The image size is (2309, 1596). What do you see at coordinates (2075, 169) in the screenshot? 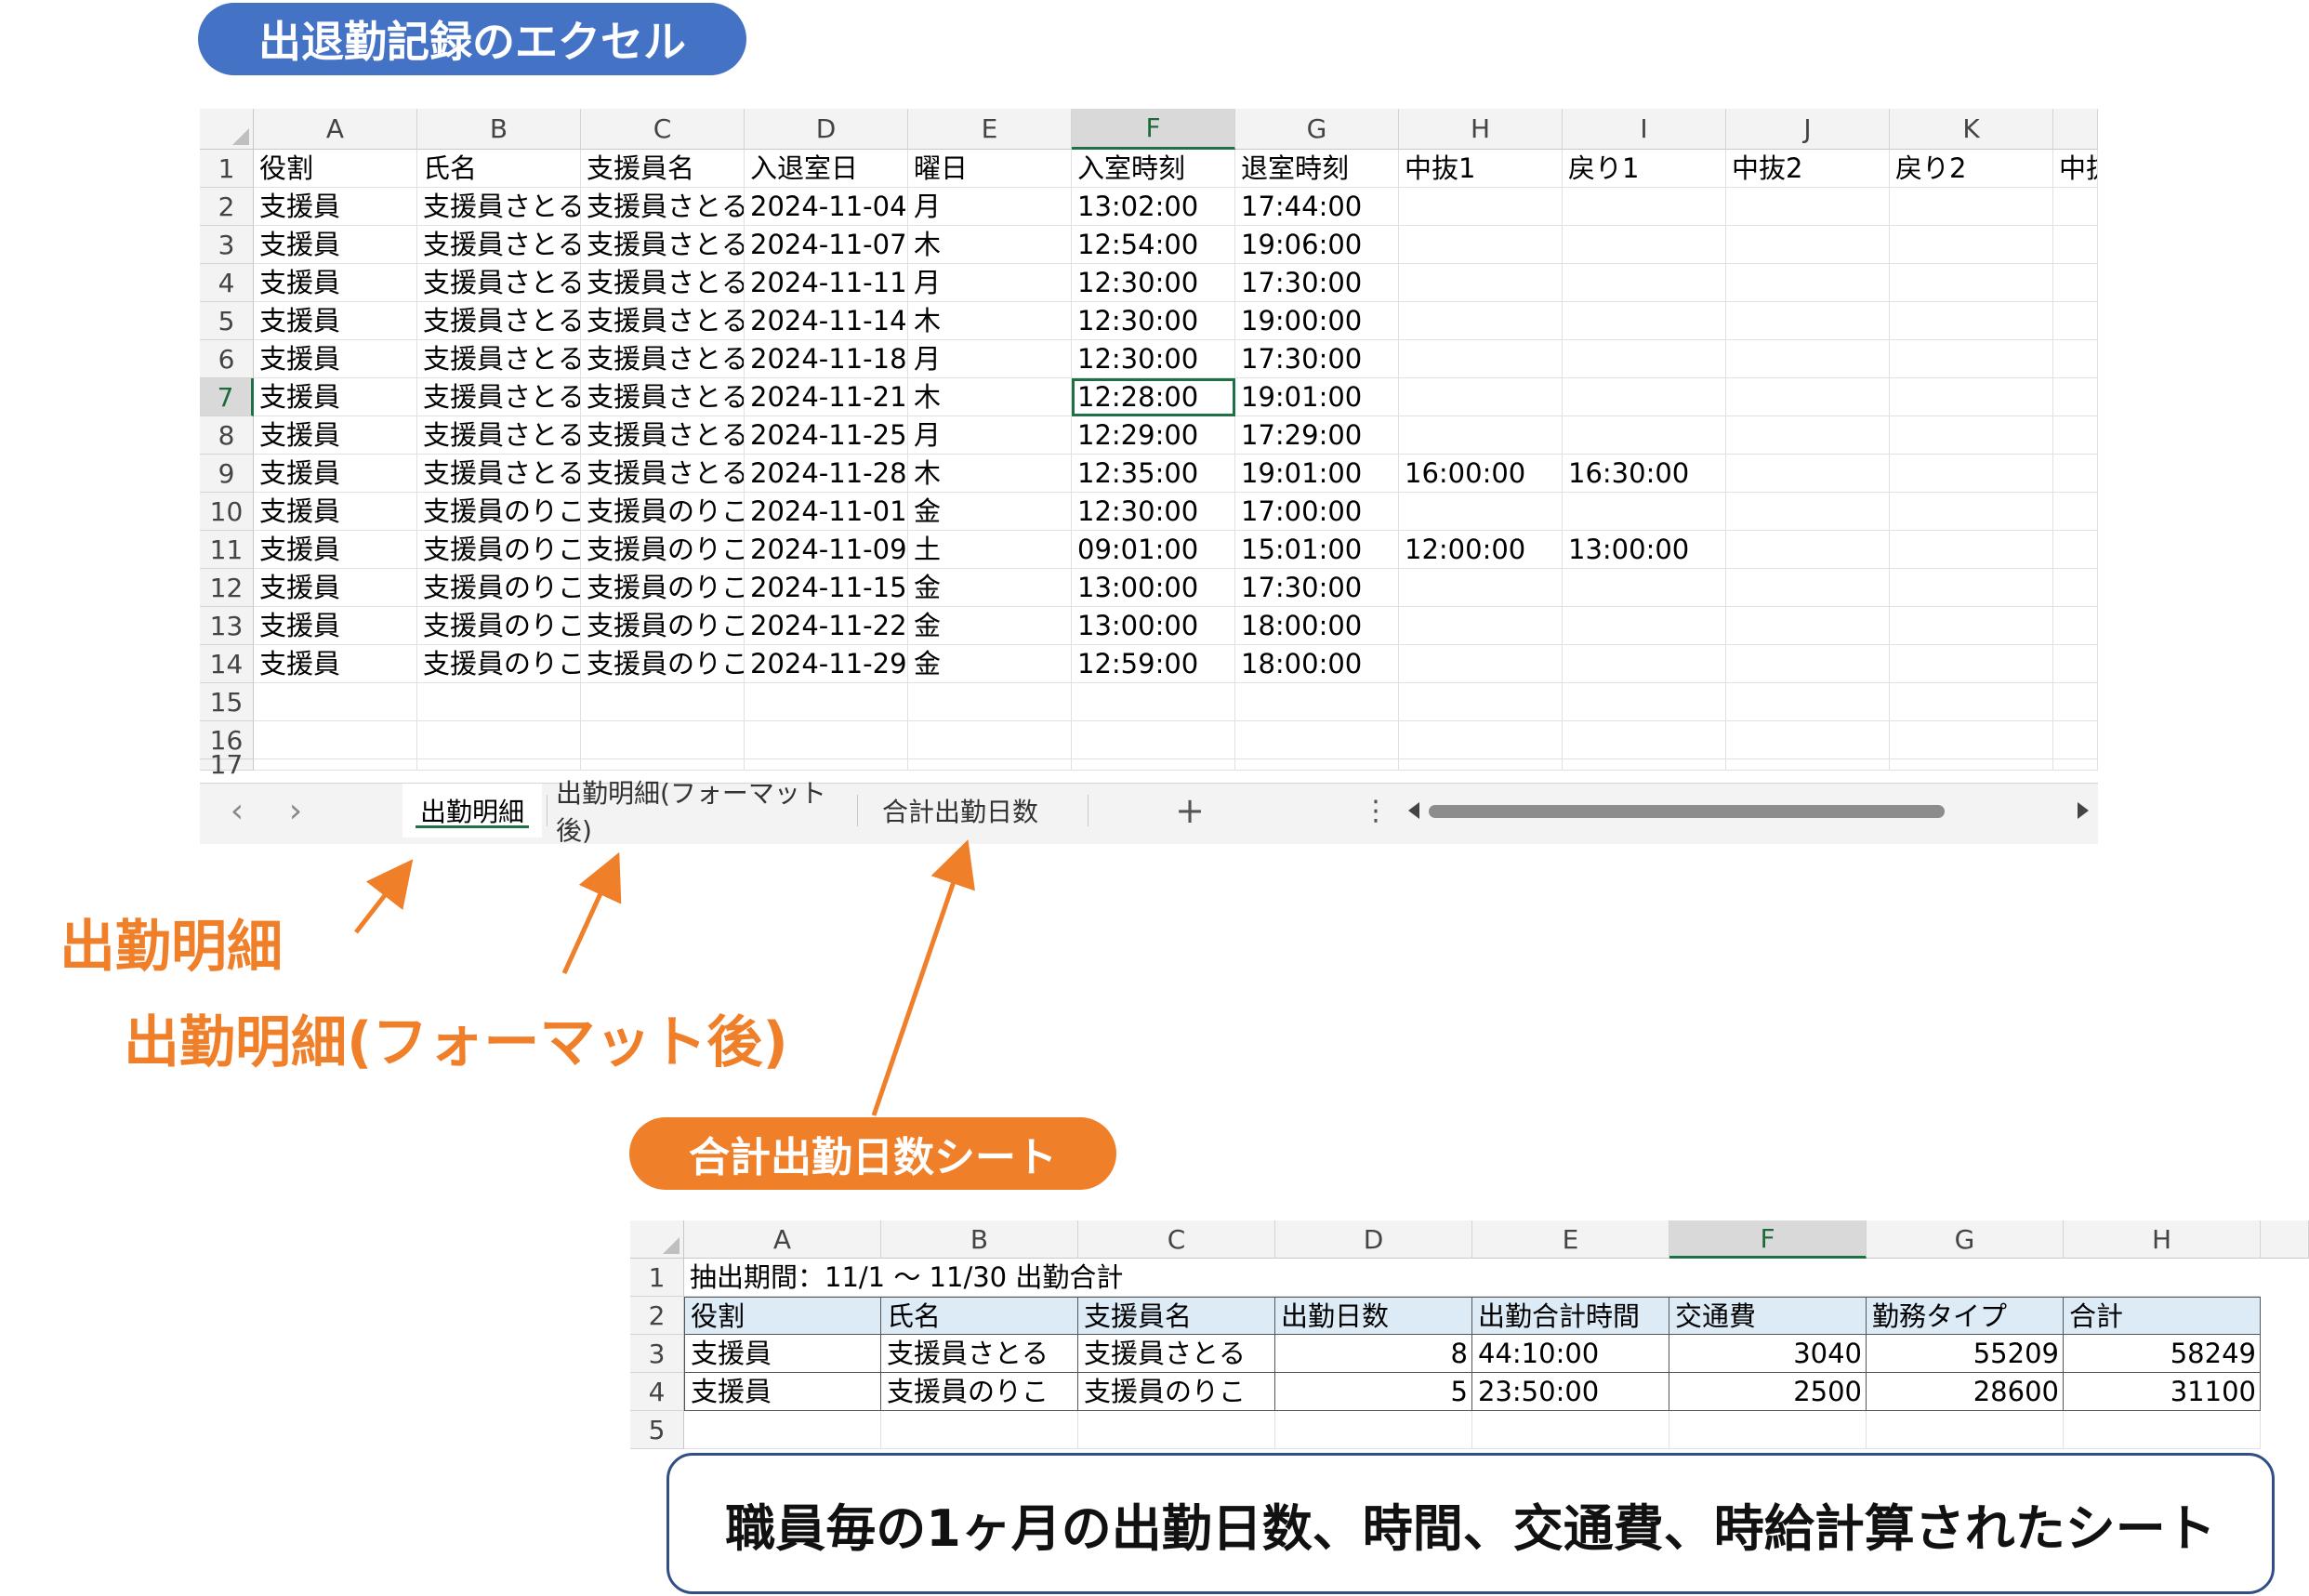
I see `cell-L1: 中抜` at bounding box center [2075, 169].